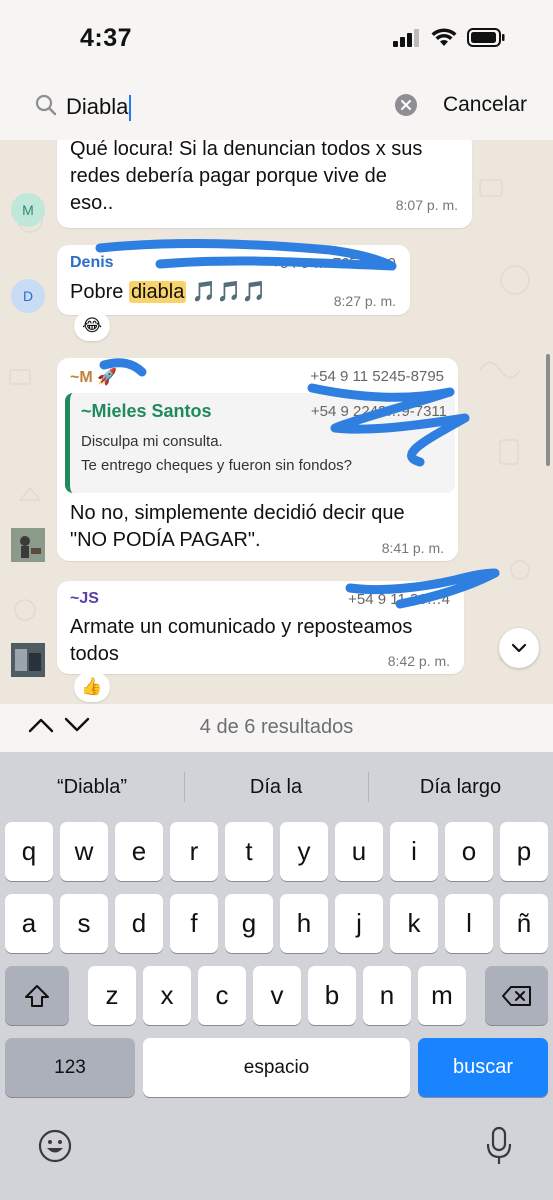 This screenshot has height=1200, width=553. Describe the element at coordinates (81, 377) in the screenshot. I see `sender-label: ~M` at that location.